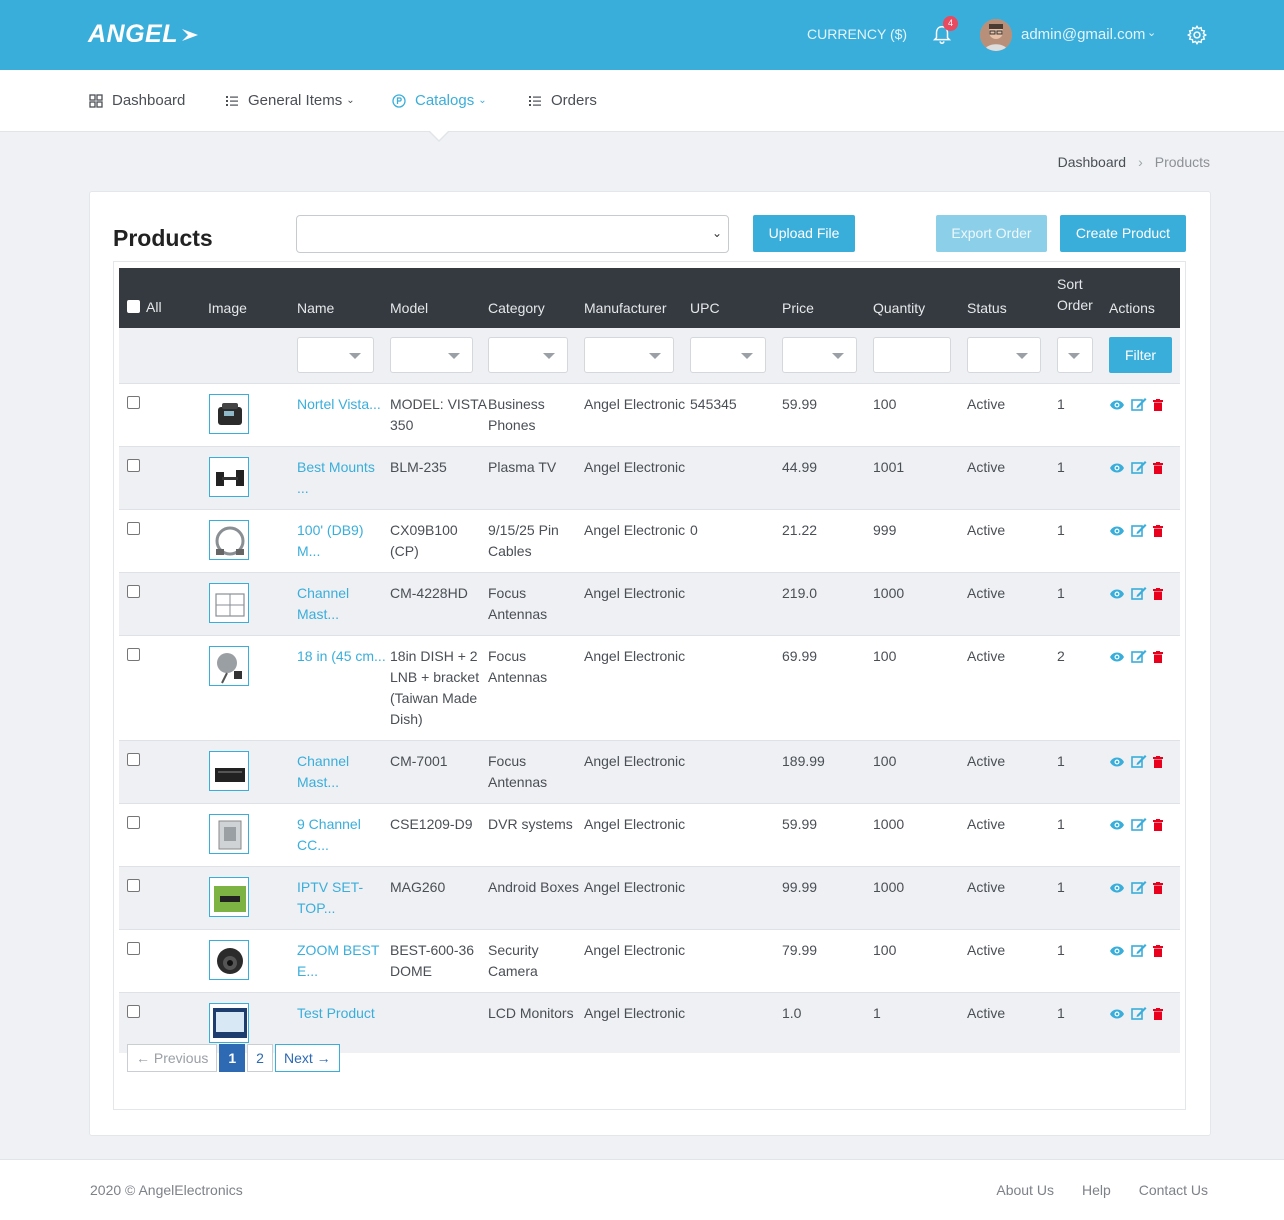  Describe the element at coordinates (629, 355) in the screenshot. I see `manufacturer-filter` at that location.